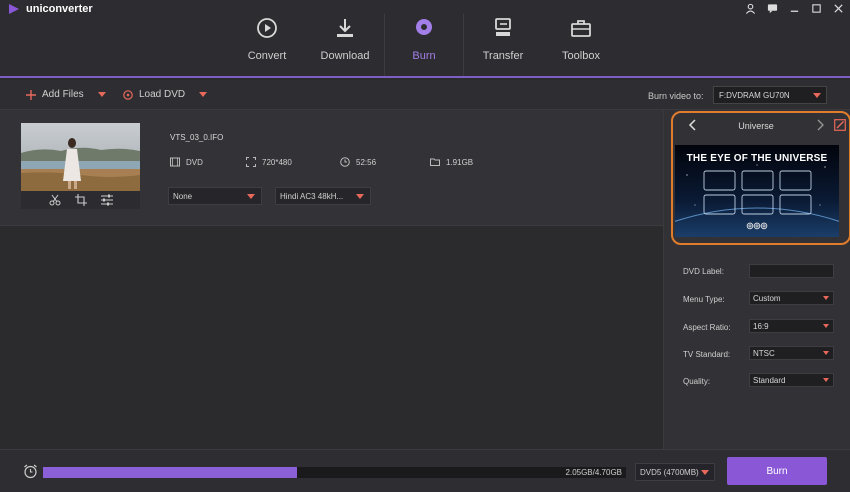 The image size is (850, 492). I want to click on burn-target-select: F:DVDRAM GU70N, so click(770, 95).